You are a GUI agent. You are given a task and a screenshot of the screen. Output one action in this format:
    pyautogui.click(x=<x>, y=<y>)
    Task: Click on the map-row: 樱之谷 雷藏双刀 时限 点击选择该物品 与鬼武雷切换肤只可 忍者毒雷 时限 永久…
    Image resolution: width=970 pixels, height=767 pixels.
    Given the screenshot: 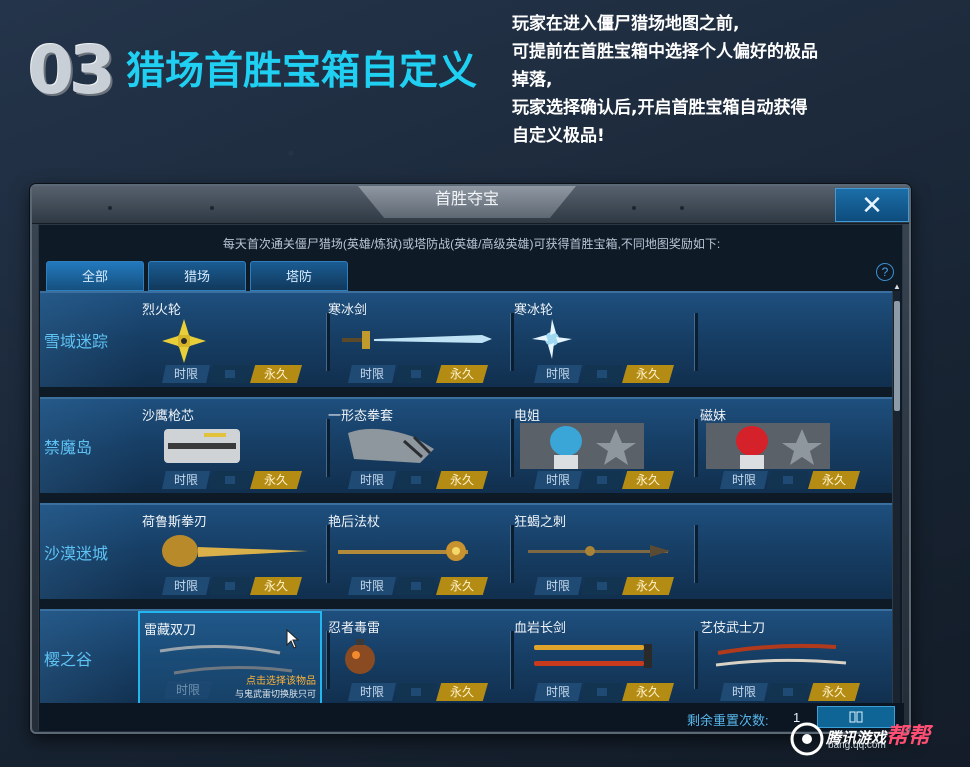 What is the action you would take?
    pyautogui.click(x=466, y=656)
    